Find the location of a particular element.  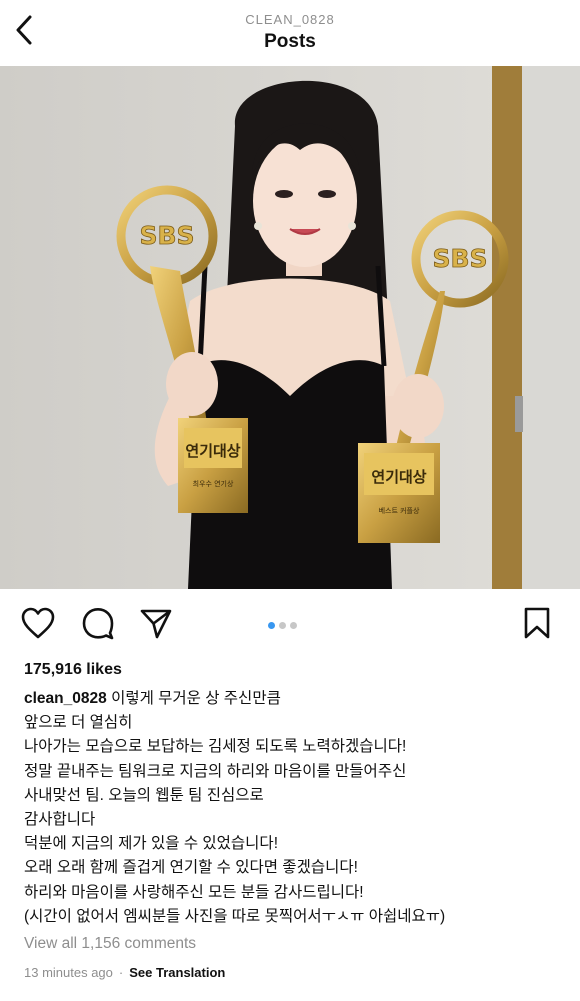

trophy-left-subtitle: 최우수 연기상 is located at coordinates (213, 483).